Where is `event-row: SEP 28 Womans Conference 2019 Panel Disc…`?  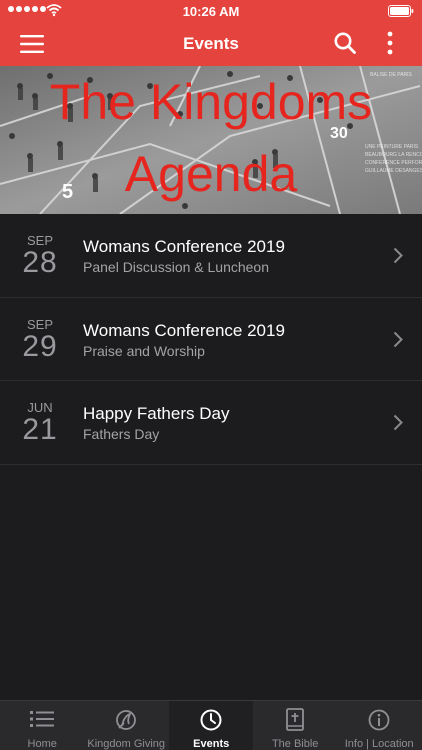
event-row: SEP 28 Womans Conference 2019 Panel Disc… is located at coordinates (211, 256).